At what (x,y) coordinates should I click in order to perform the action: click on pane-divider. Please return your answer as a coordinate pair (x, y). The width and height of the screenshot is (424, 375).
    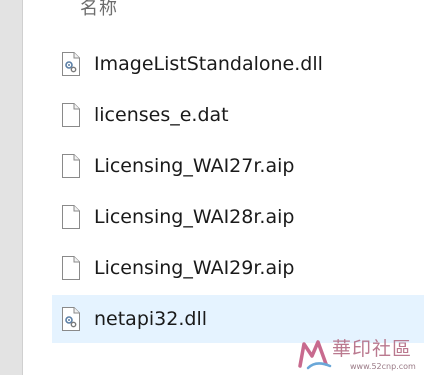
    Looking at the image, I should click on (22, 187).